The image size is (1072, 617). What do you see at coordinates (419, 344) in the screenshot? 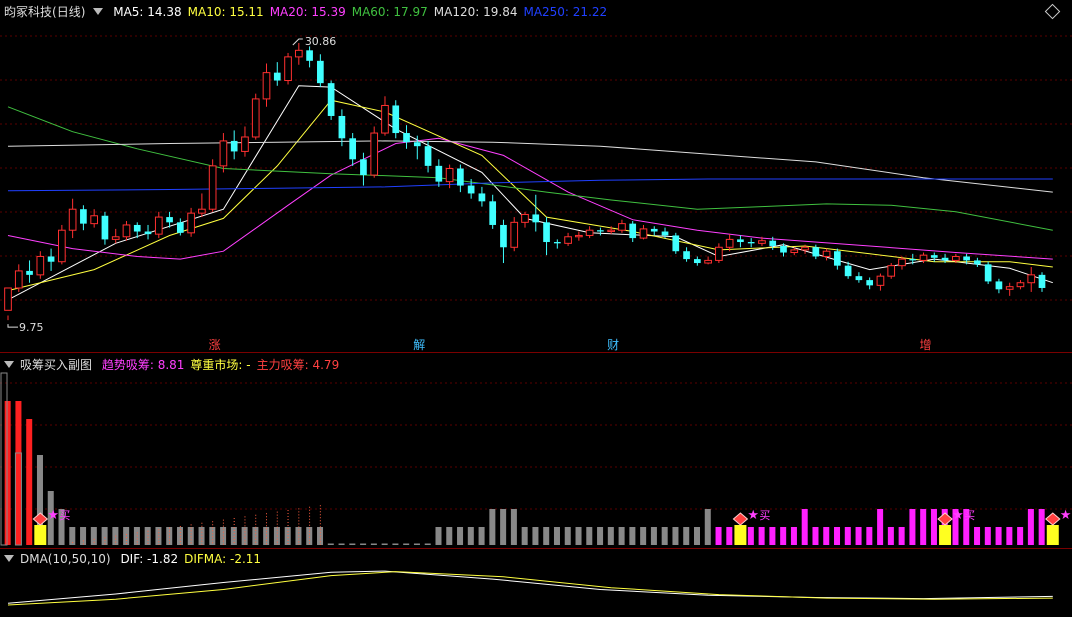
I see `event-marker-1: 解` at bounding box center [419, 344].